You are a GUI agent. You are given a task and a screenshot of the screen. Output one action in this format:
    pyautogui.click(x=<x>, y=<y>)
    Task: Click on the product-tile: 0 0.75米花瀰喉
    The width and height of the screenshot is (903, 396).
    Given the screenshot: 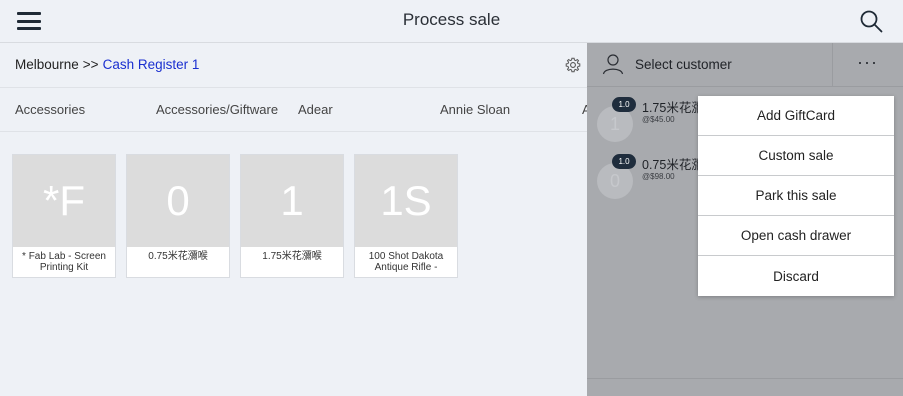 What is the action you would take?
    pyautogui.click(x=178, y=216)
    